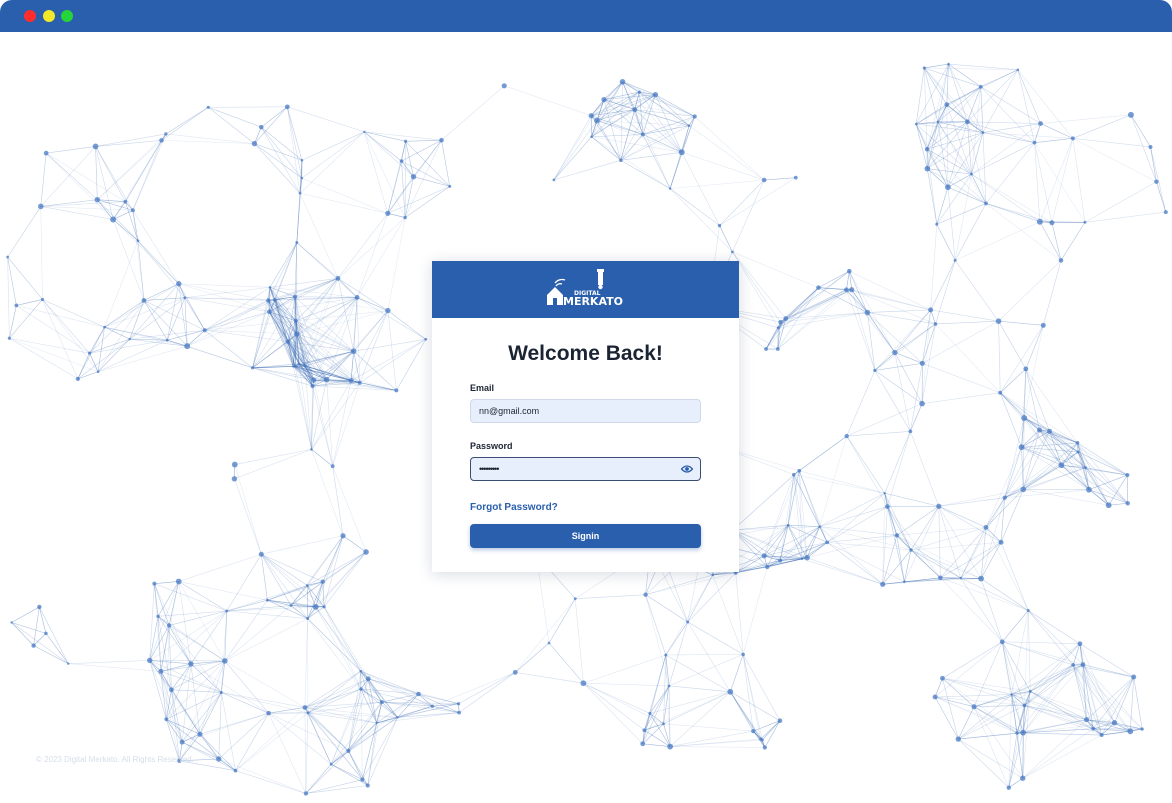 This screenshot has height=803, width=1172. What do you see at coordinates (489, 469) in the screenshot?
I see `password-value: •••••••••` at bounding box center [489, 469].